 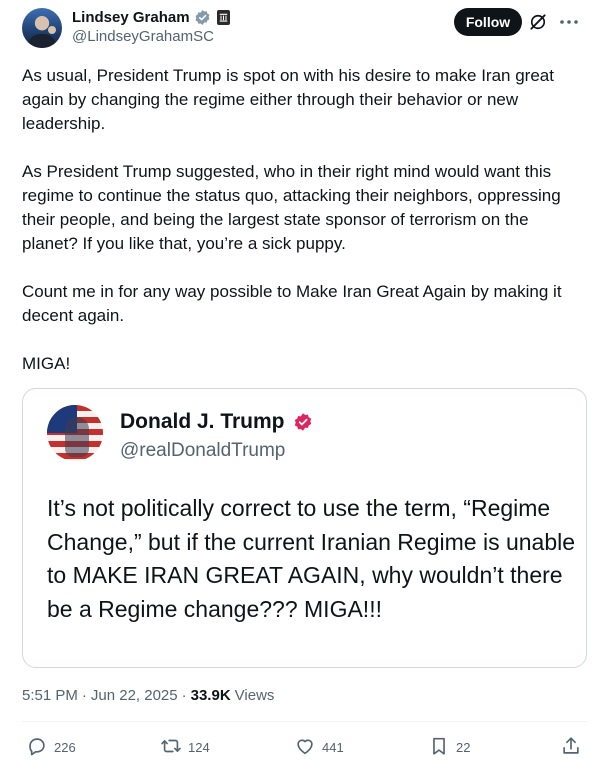 I want to click on tweet-actions-bar: 226 124 441 22, so click(x=304, y=747).